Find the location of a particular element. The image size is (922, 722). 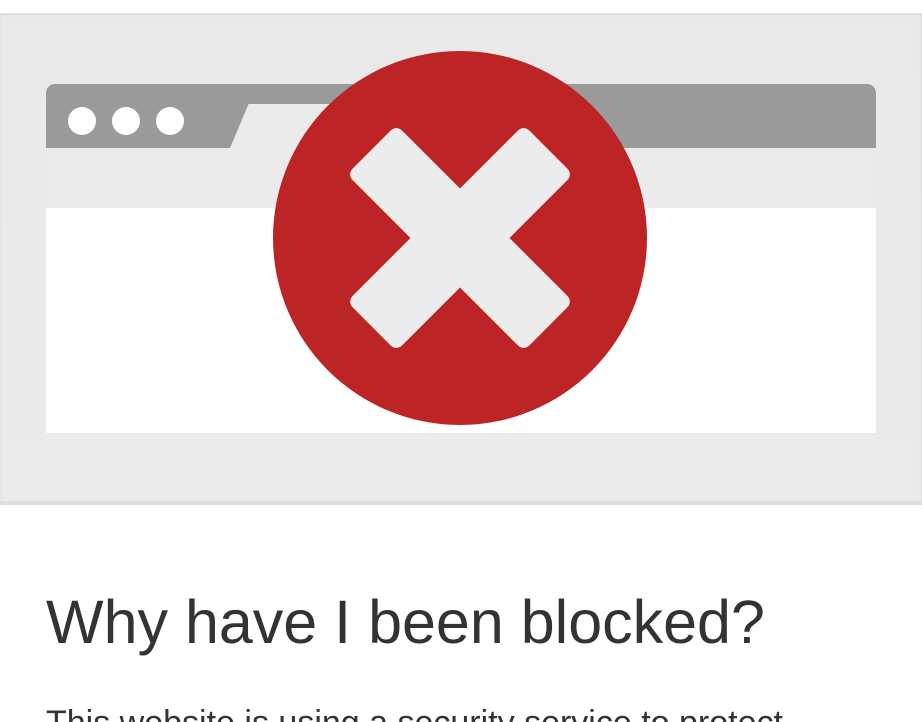

page-heading: Why have I been blocked? is located at coordinates (405, 622).